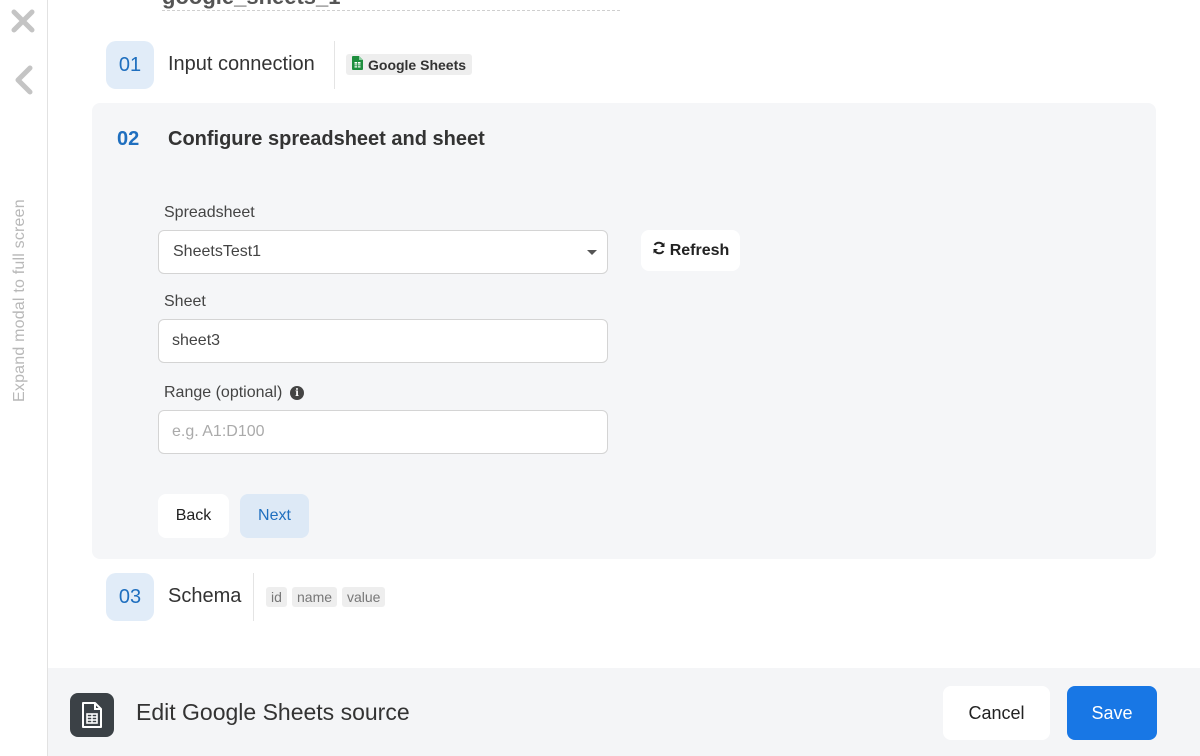 Image resolution: width=1200 pixels, height=756 pixels. I want to click on chevron-left-icon, so click(24, 80).